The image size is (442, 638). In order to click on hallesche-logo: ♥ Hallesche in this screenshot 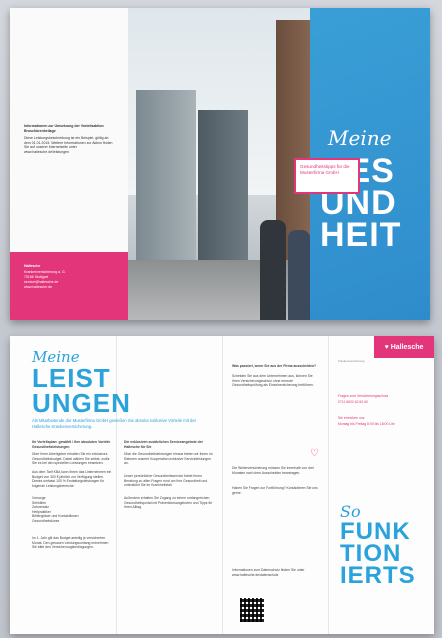, I will do `click(404, 347)`.